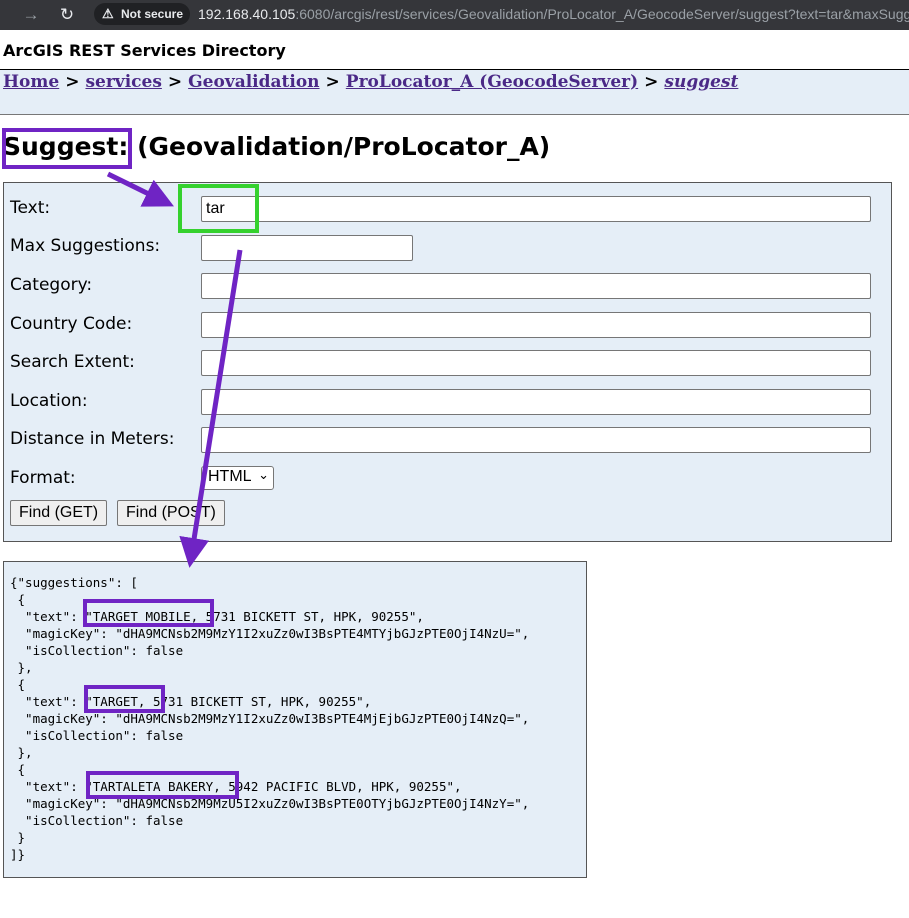 This screenshot has height=918, width=909. What do you see at coordinates (66, 146) in the screenshot?
I see `page-title-operation: Suggest:` at bounding box center [66, 146].